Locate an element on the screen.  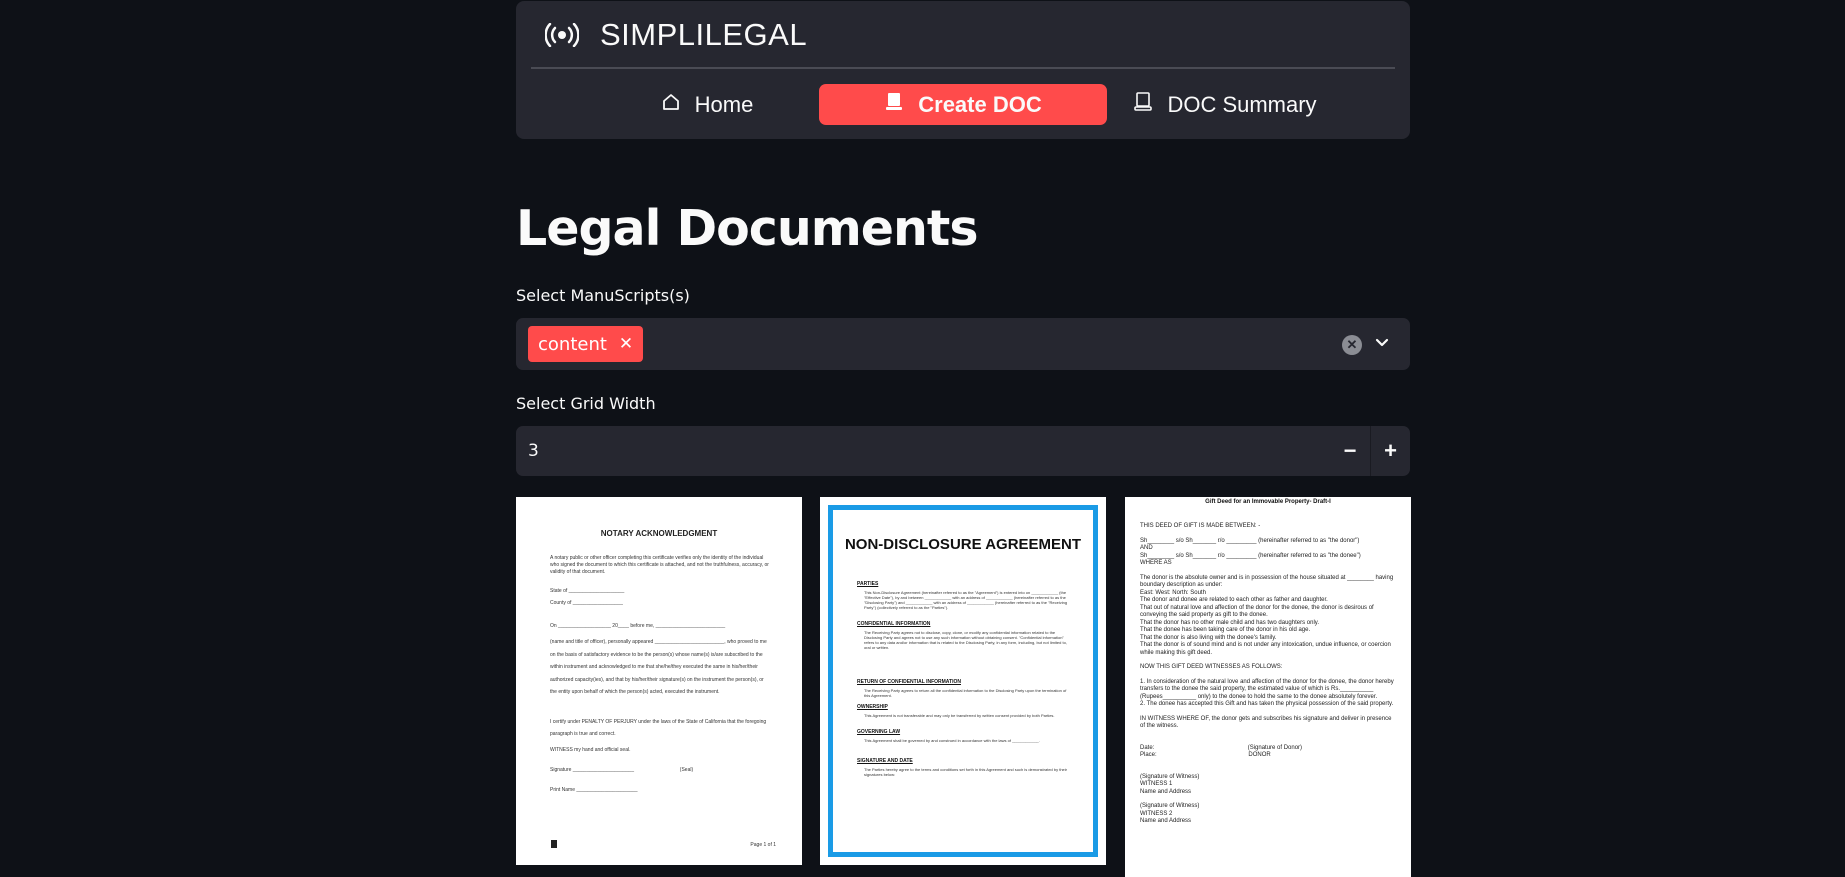
selected-tag: content ✕ is located at coordinates (586, 344).